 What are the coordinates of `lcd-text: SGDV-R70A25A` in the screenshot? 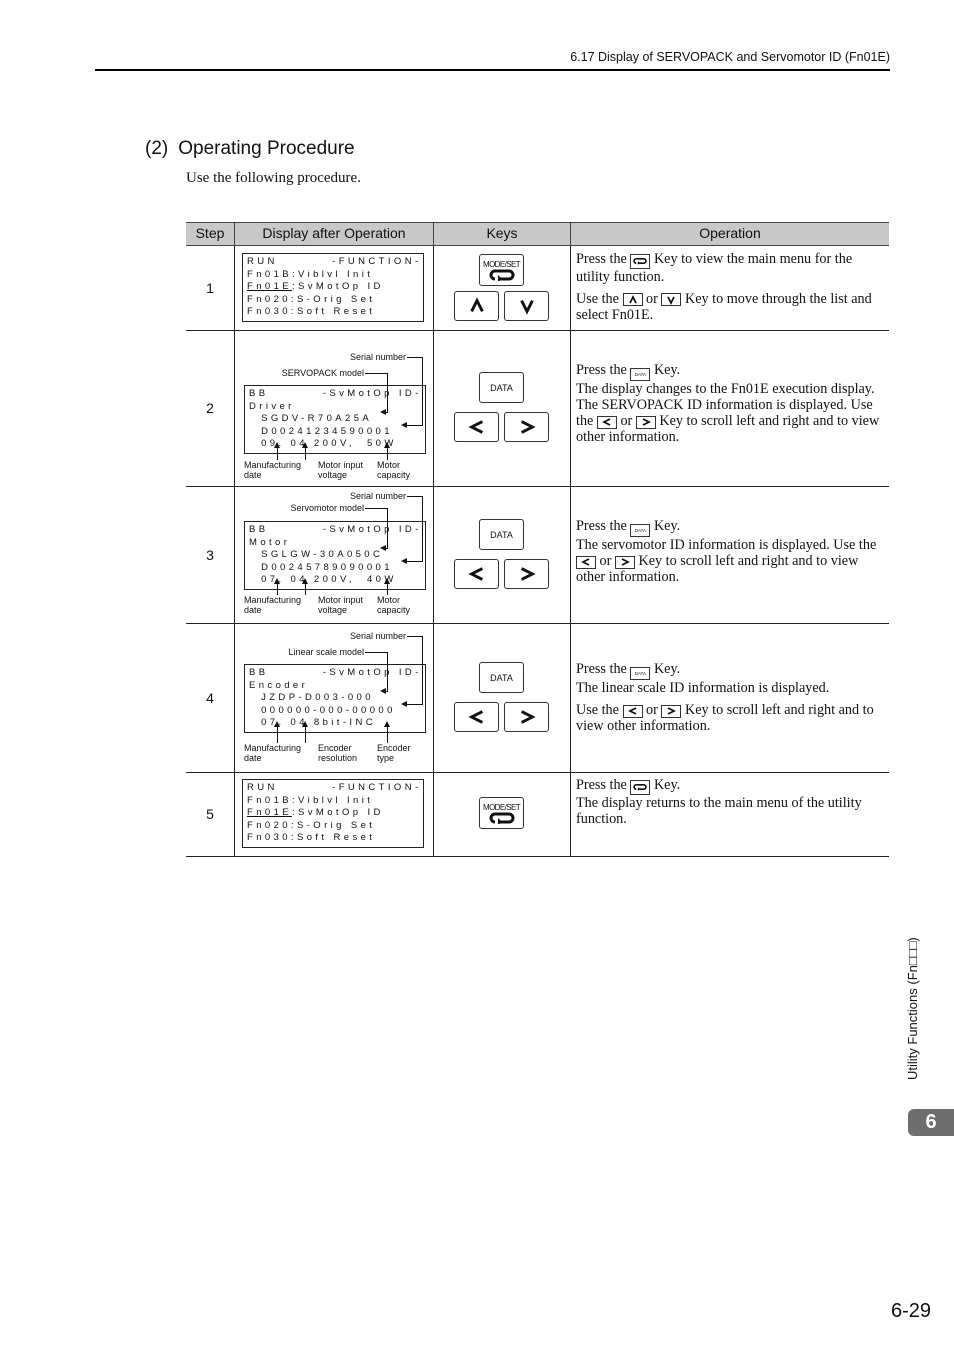 It's located at (311, 419).